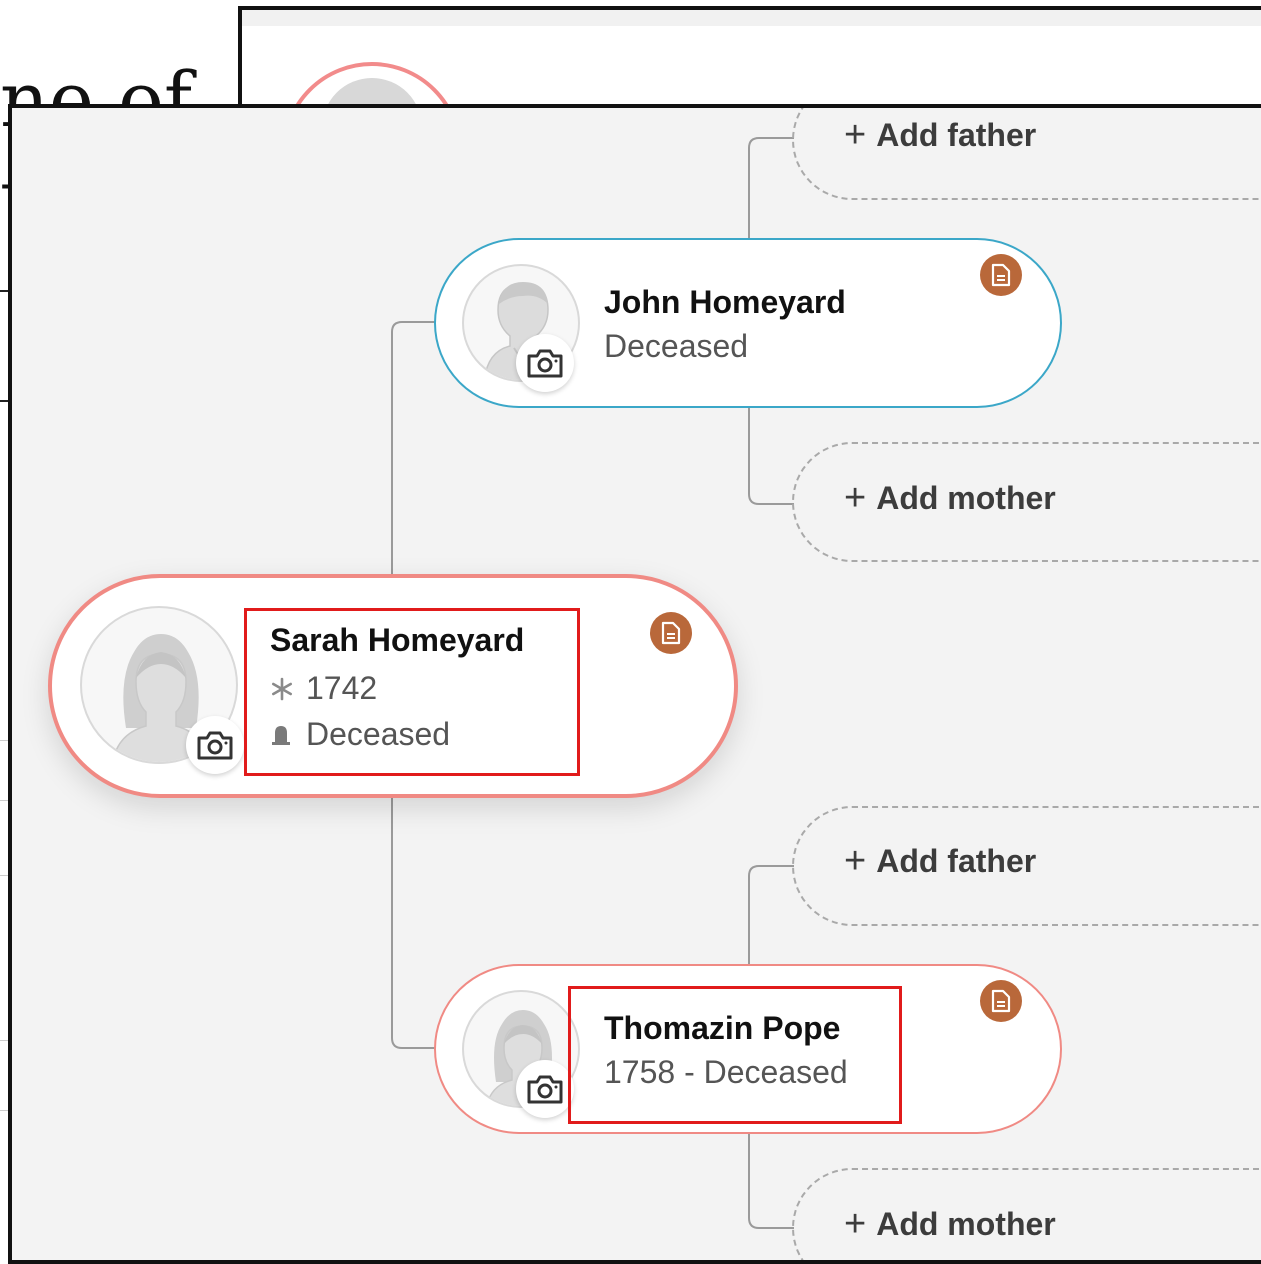 This screenshot has height=1264, width=1261. What do you see at coordinates (751, 18) in the screenshot?
I see `background-window-bar` at bounding box center [751, 18].